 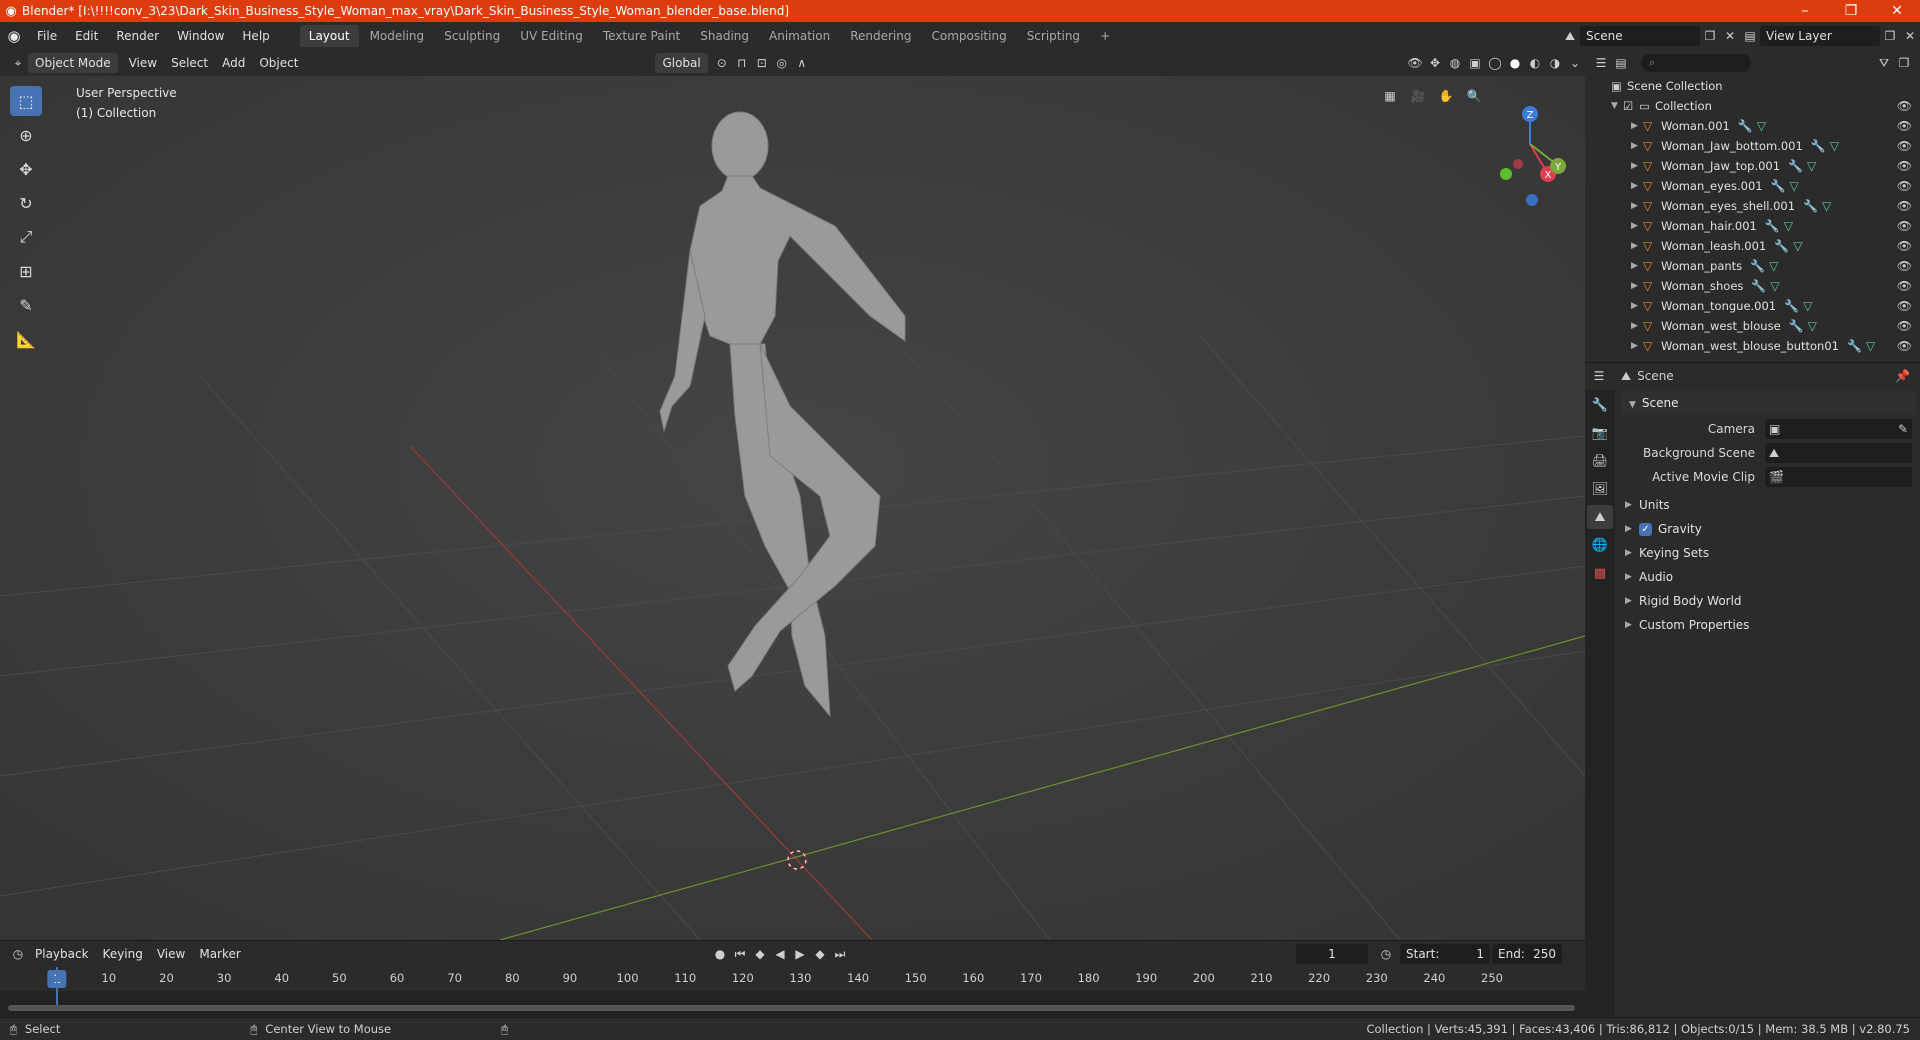 I want to click on blender-menu-icon: ◉, so click(x=14, y=36).